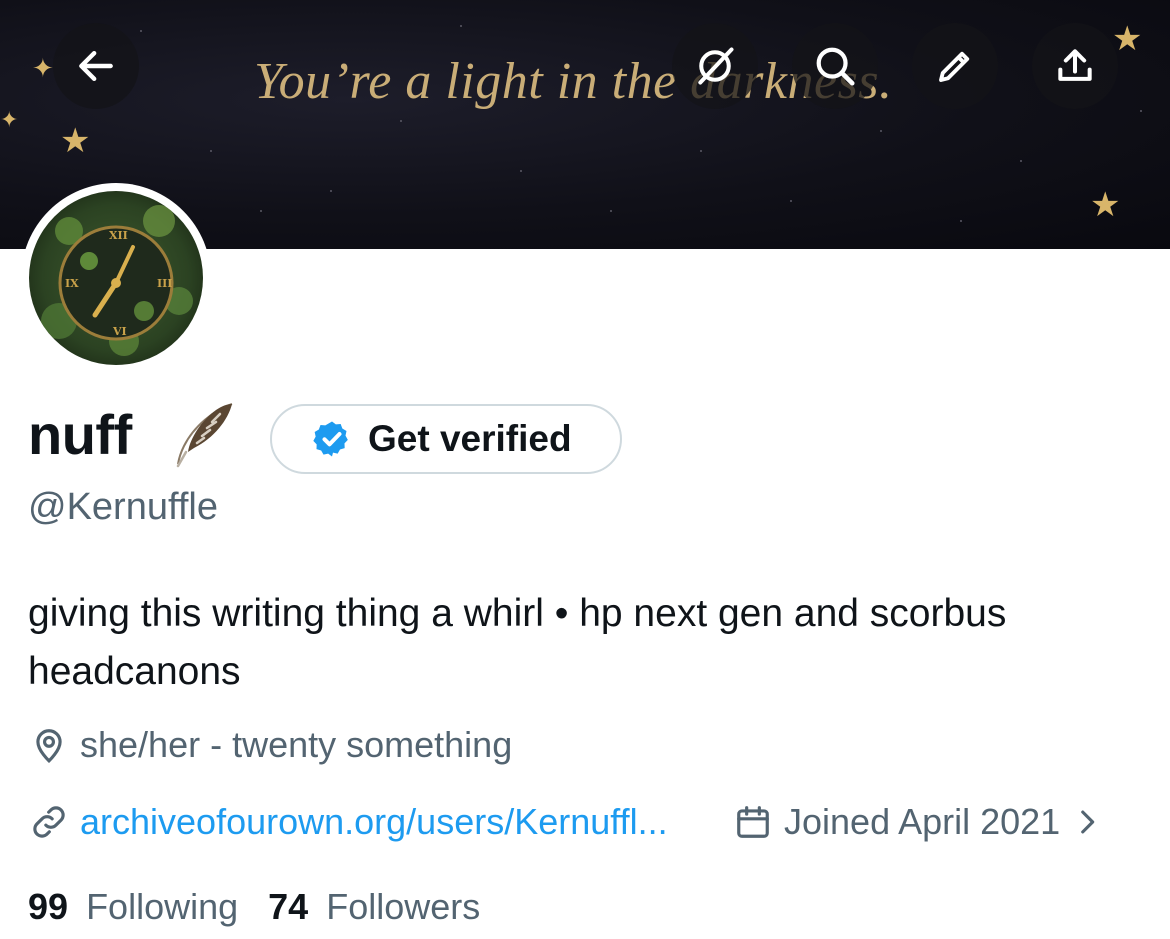 This screenshot has width=1170, height=939. I want to click on verified-badge-icon, so click(330, 439).